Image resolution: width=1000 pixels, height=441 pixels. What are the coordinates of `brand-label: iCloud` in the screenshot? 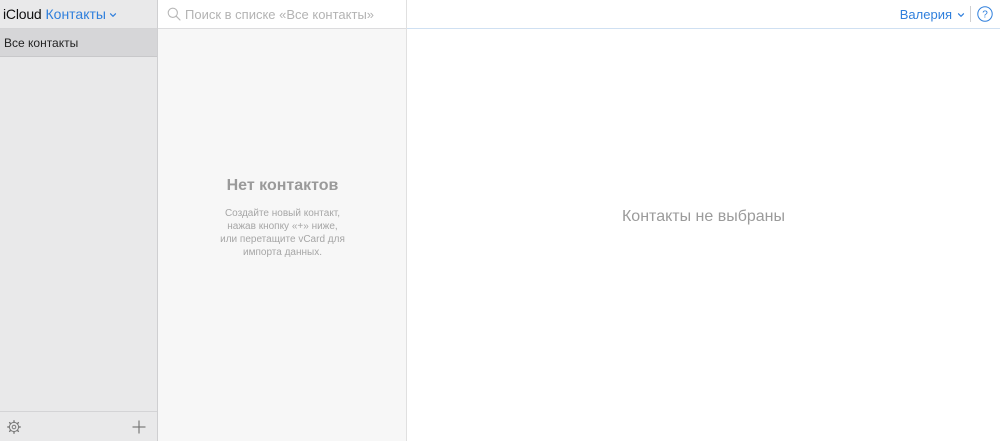 It's located at (22, 14).